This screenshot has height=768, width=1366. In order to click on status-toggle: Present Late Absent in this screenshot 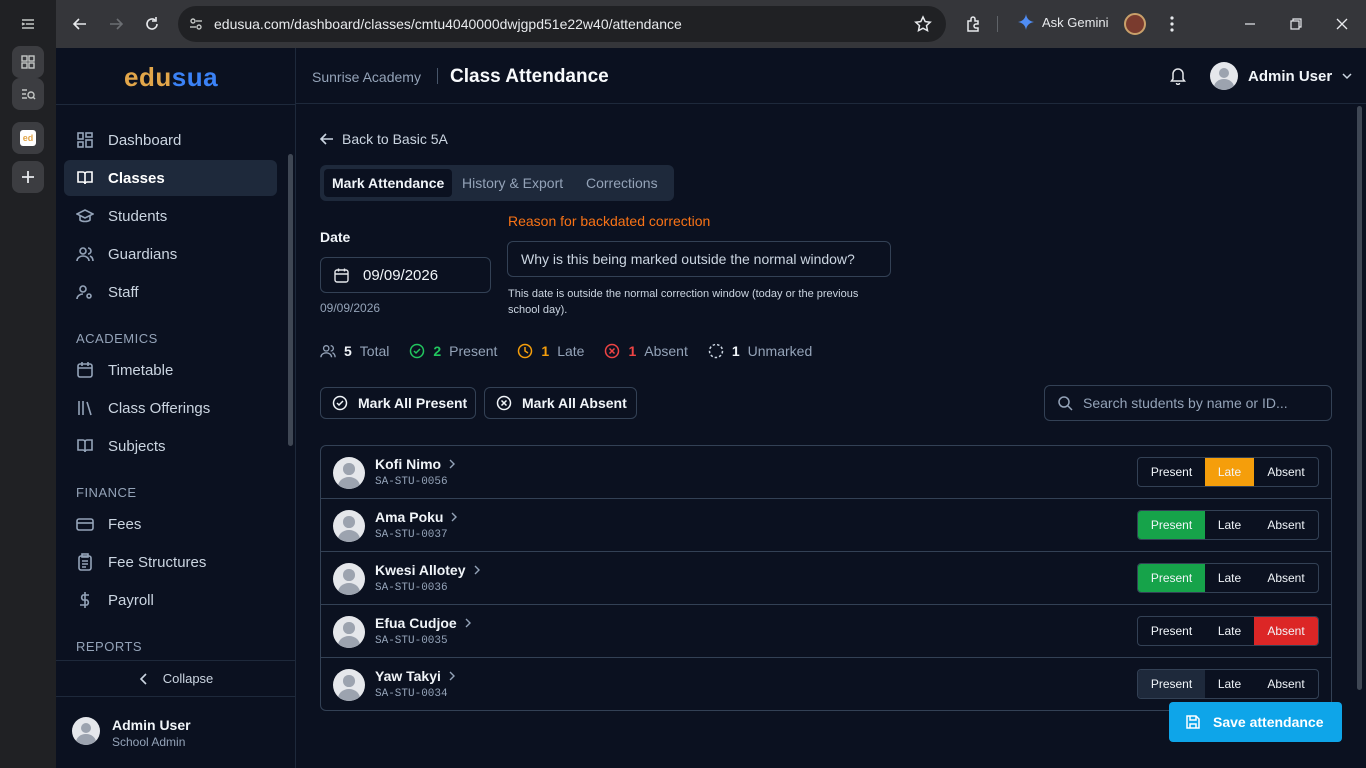, I will do `click(1228, 525)`.